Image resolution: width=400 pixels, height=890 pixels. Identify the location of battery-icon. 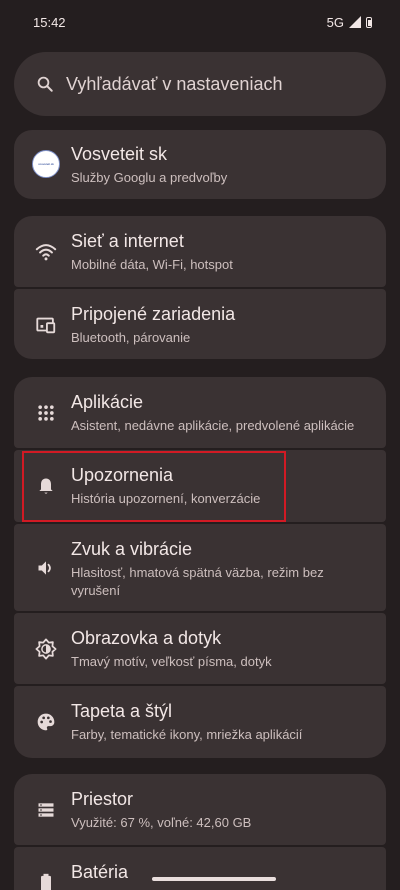
(46, 880).